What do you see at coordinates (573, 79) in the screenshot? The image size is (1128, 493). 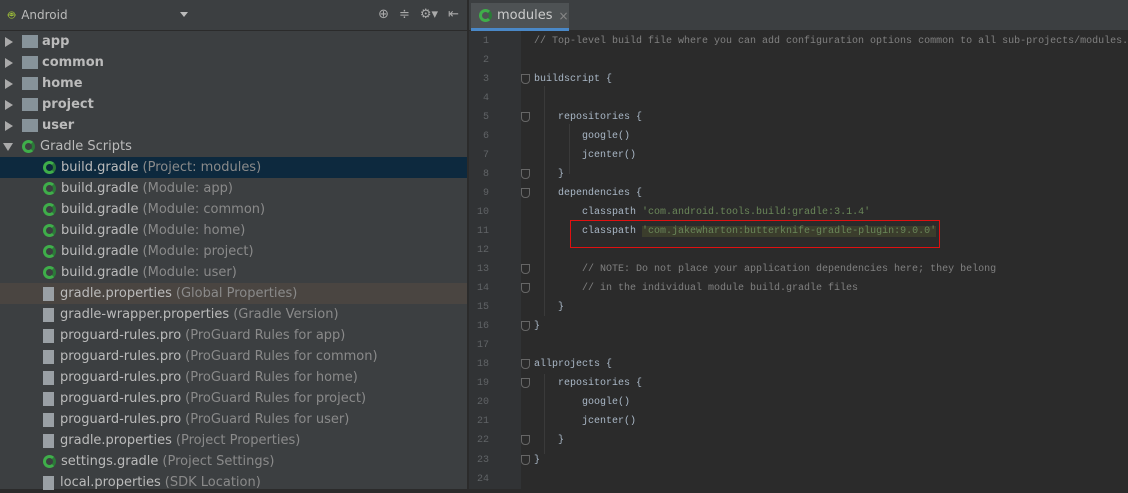 I see `code-token: buildscript {` at bounding box center [573, 79].